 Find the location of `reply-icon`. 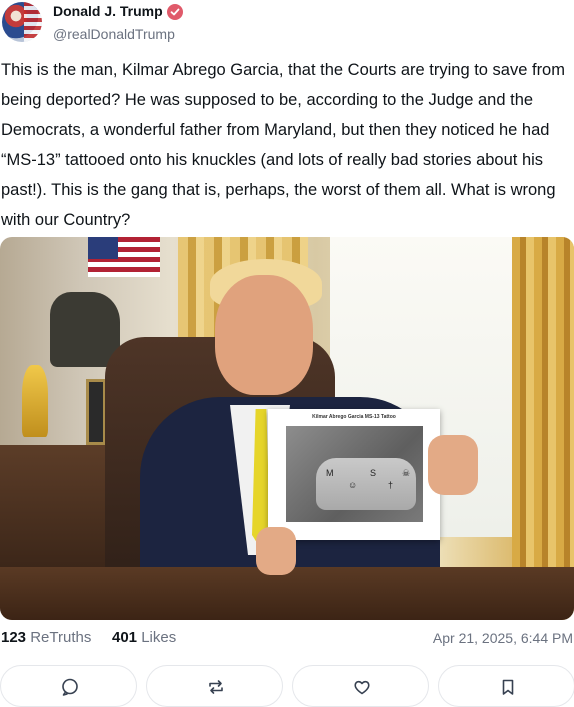

reply-icon is located at coordinates (70, 687).